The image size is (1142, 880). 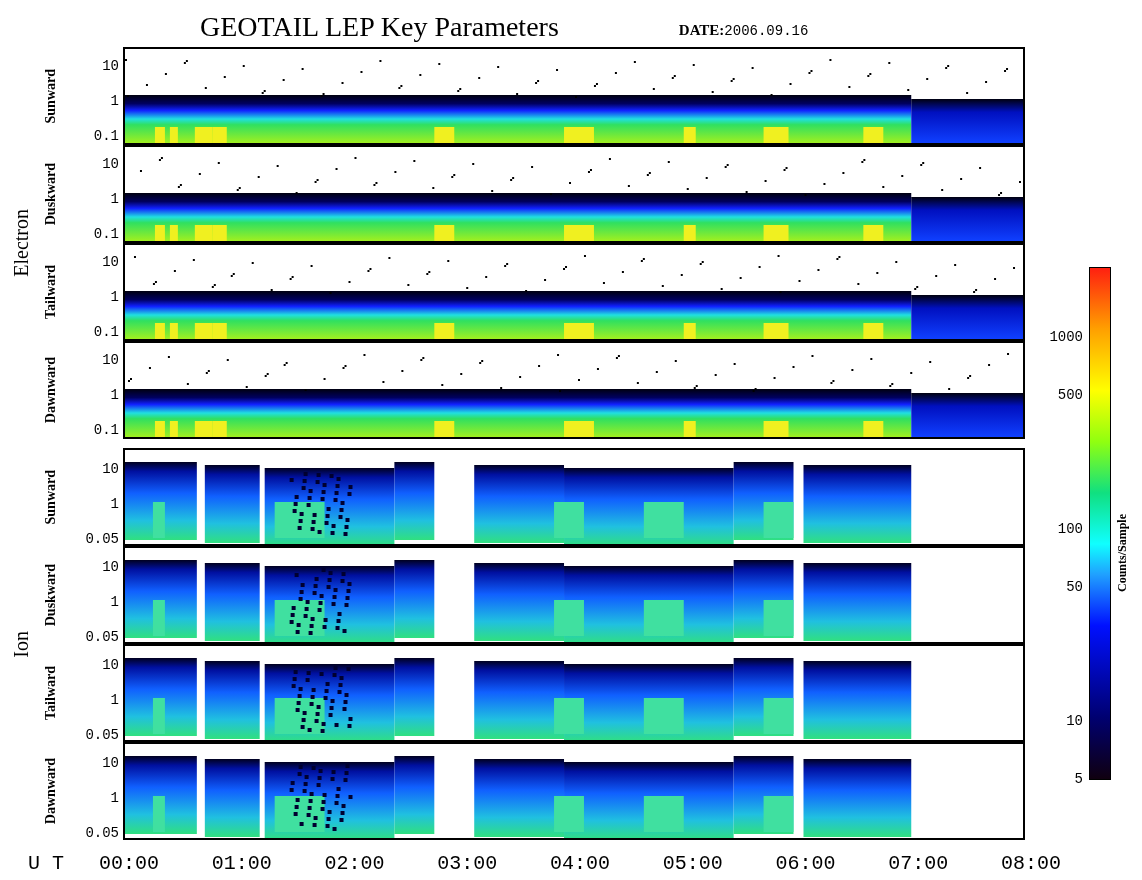 What do you see at coordinates (1078, 778) in the screenshot?
I see `tick-label: 5` at bounding box center [1078, 778].